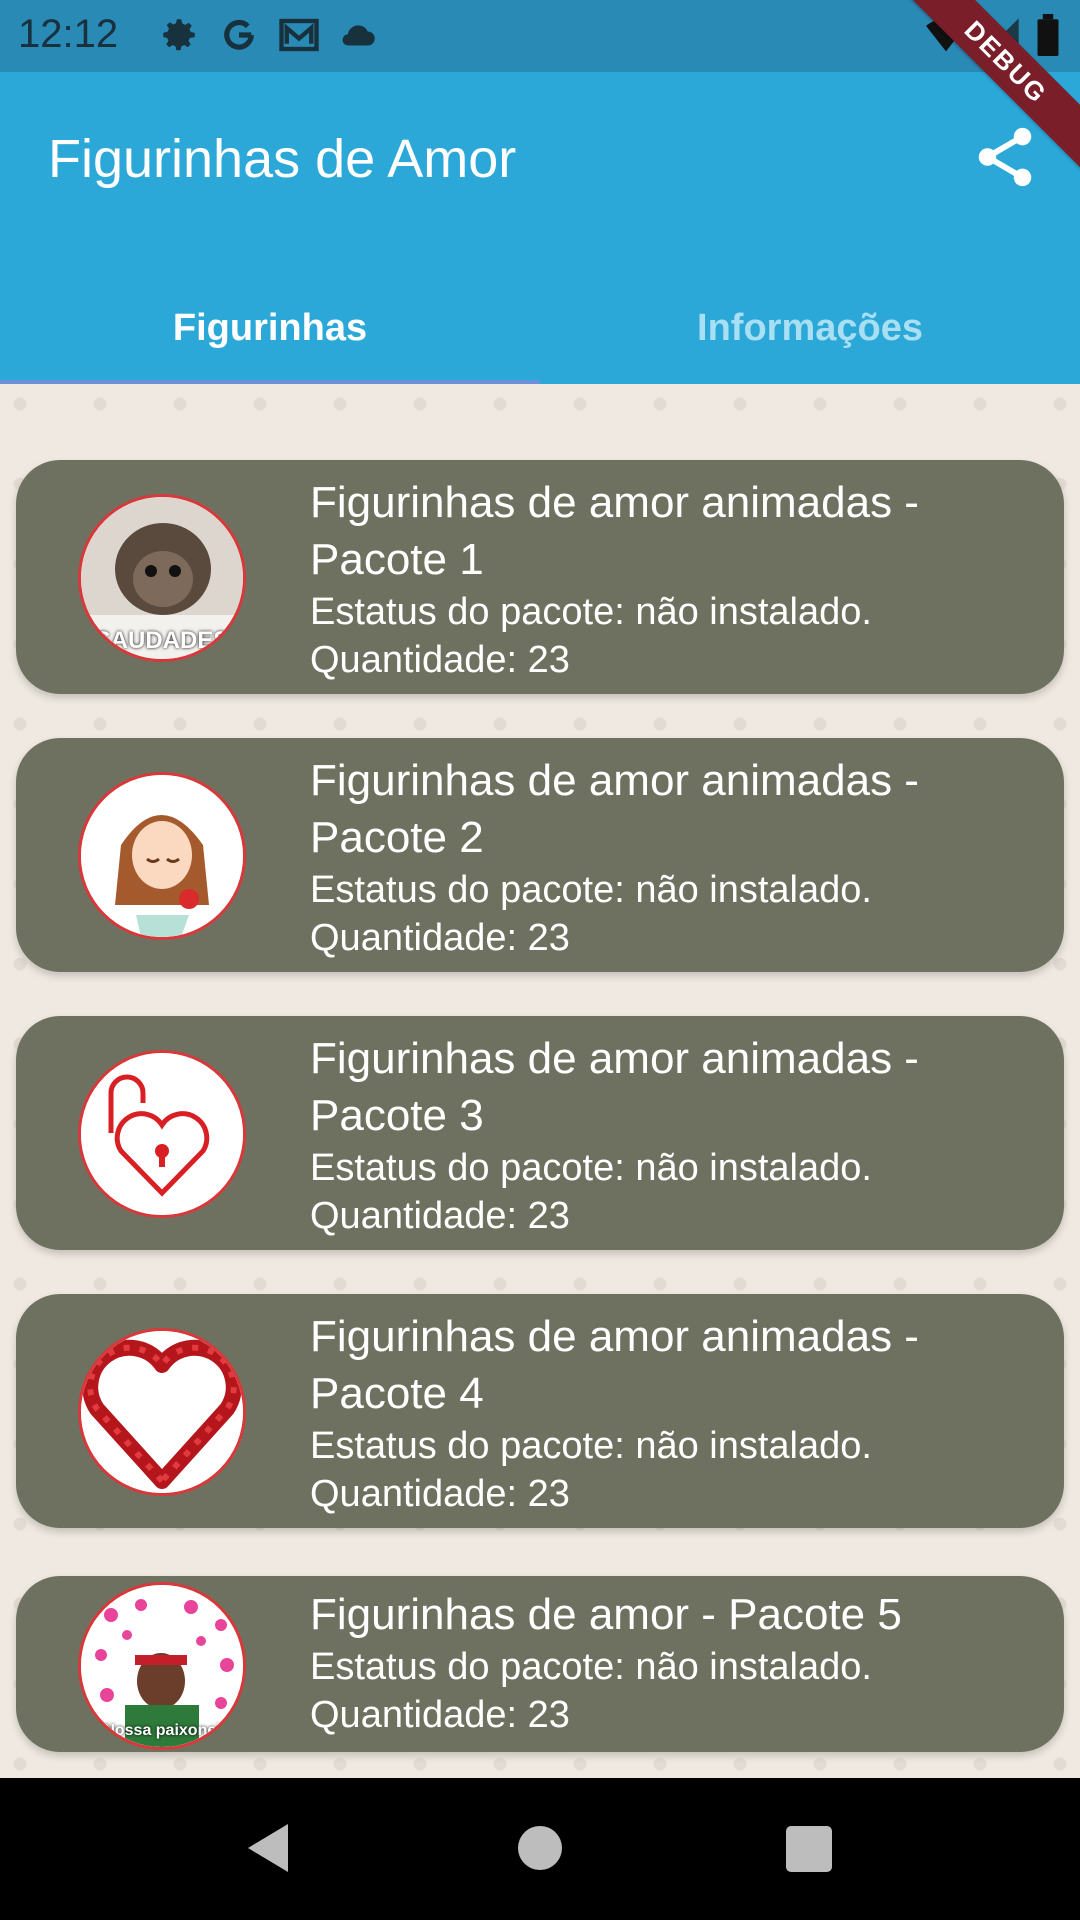  I want to click on notification-icons, so click(269, 35).